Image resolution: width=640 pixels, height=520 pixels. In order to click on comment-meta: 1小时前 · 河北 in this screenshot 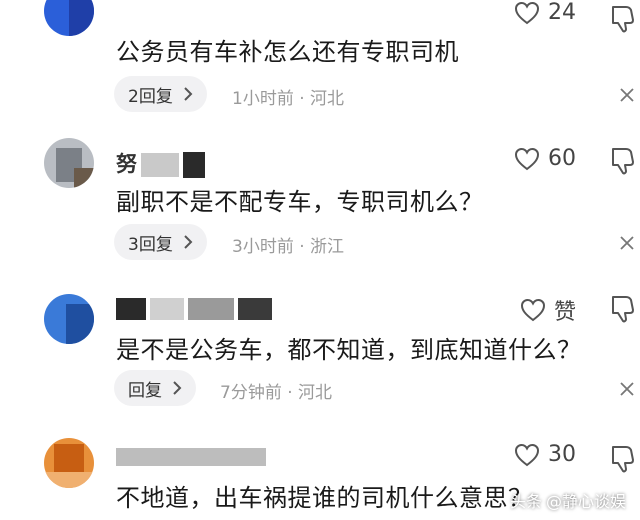, I will do `click(288, 99)`.